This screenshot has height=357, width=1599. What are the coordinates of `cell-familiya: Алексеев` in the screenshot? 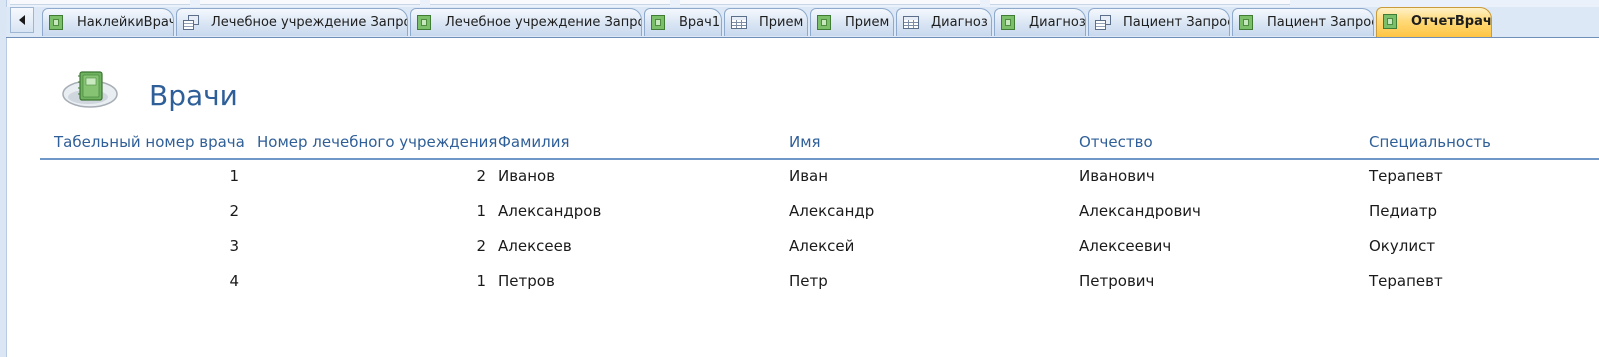 It's located at (535, 246).